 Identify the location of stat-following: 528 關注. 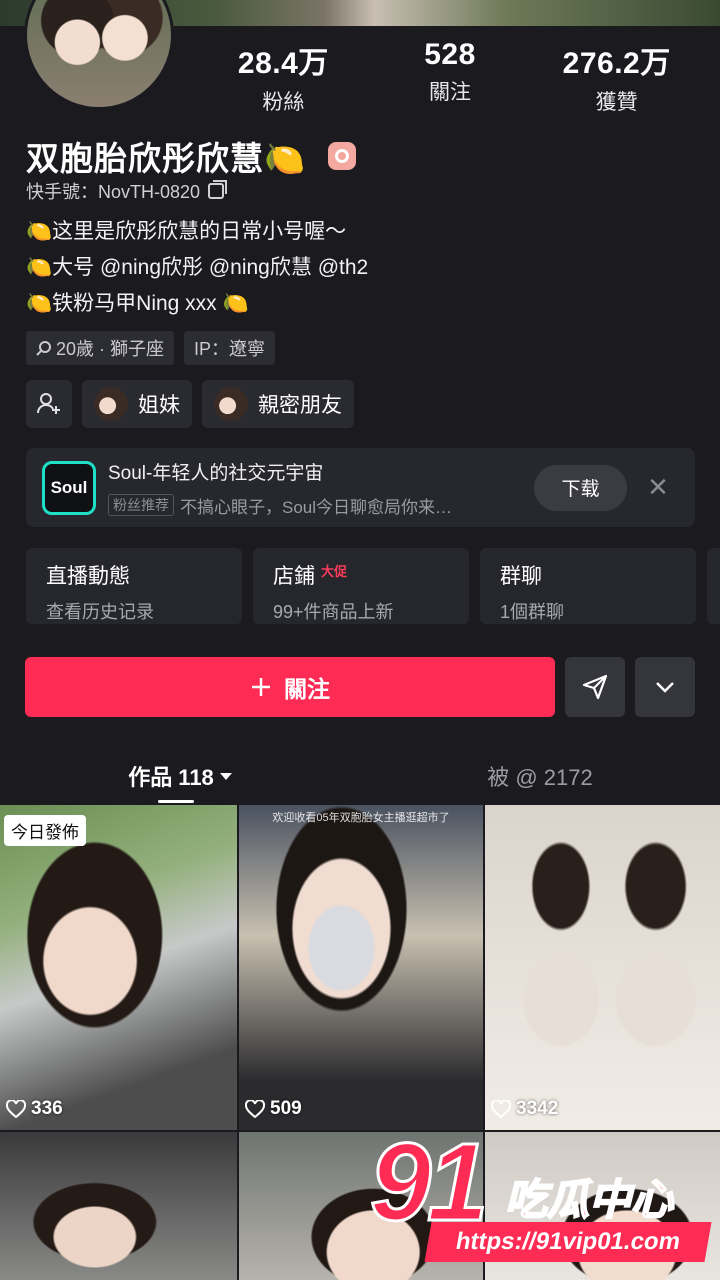
(450, 77).